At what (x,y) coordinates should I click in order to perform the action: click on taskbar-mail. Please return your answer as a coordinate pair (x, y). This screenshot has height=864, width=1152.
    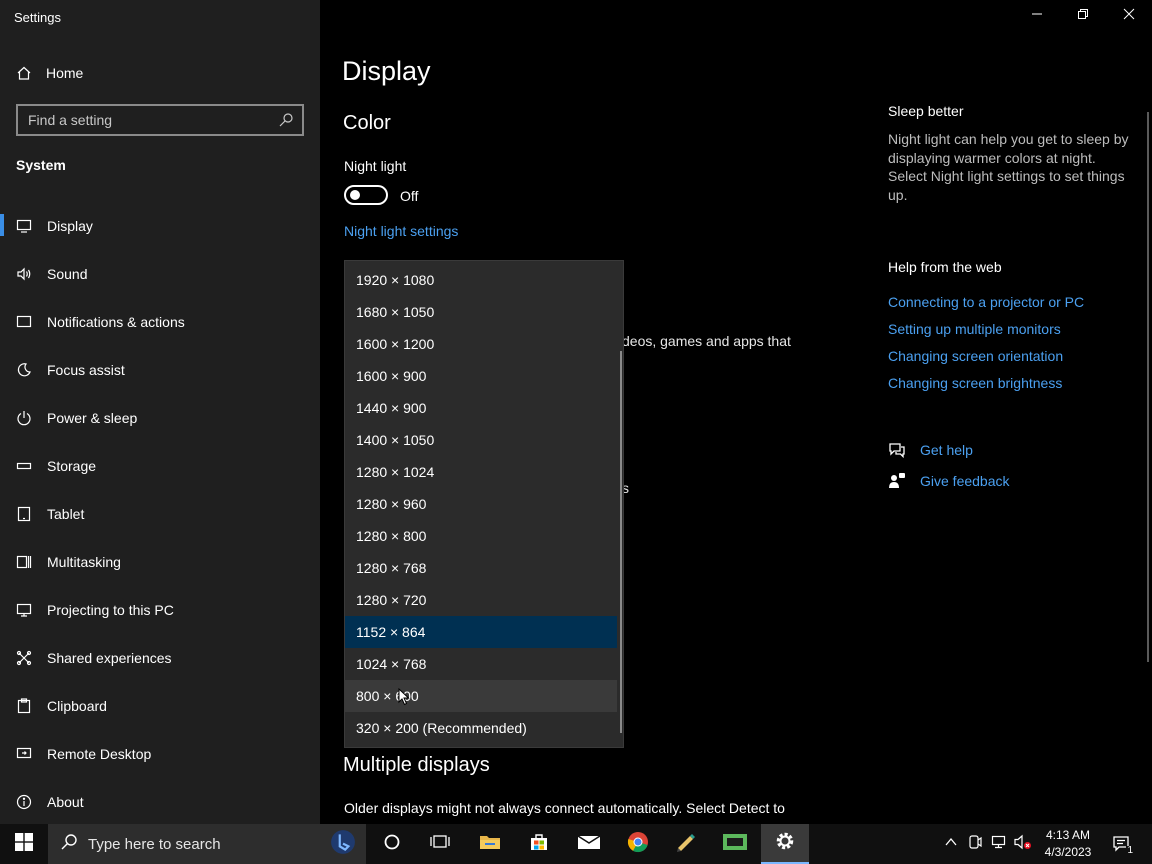
    Looking at the image, I should click on (589, 844).